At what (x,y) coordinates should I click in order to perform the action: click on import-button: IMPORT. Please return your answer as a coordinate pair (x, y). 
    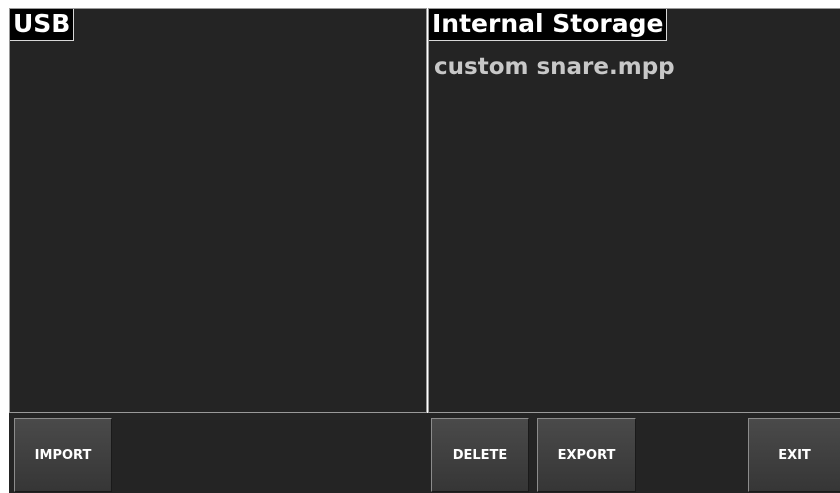
    Looking at the image, I should click on (63, 455).